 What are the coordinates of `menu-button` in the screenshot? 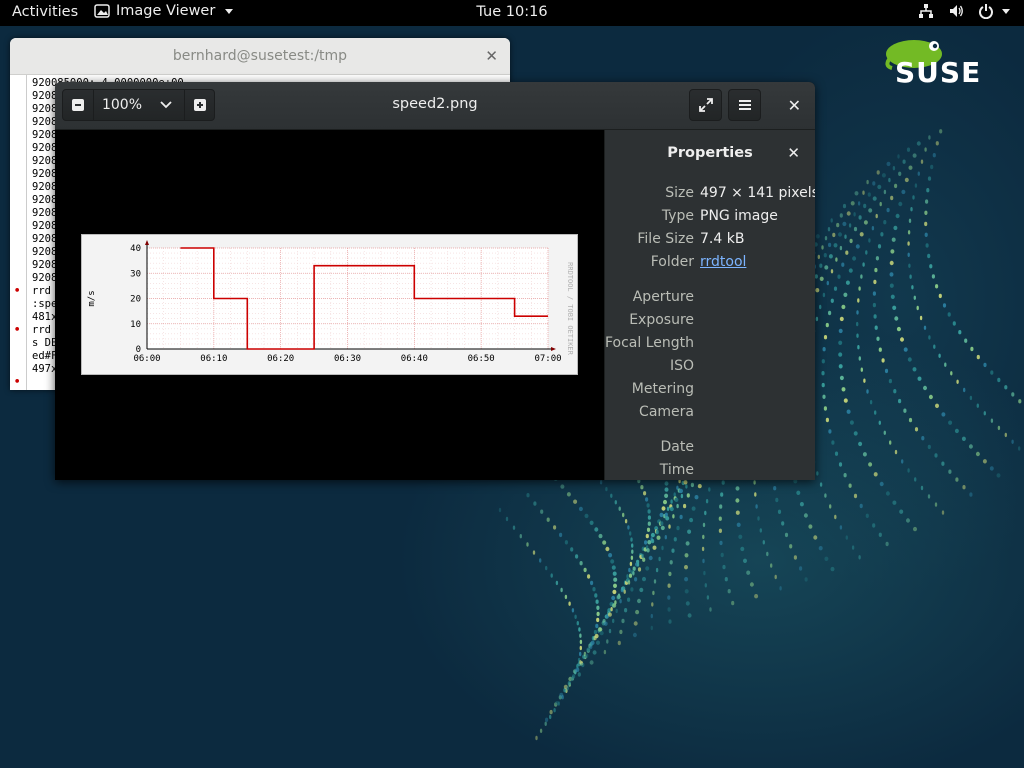 It's located at (744, 105).